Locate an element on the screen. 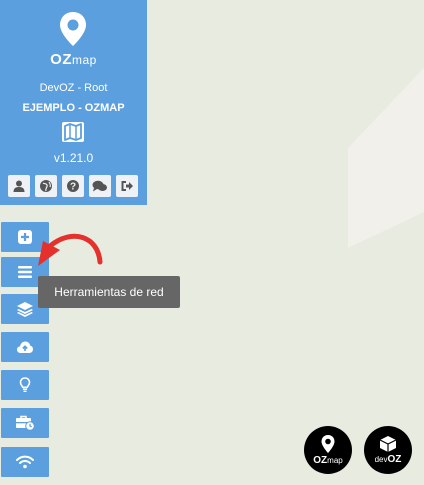  devoz-brand-sub: OZ is located at coordinates (394, 459).